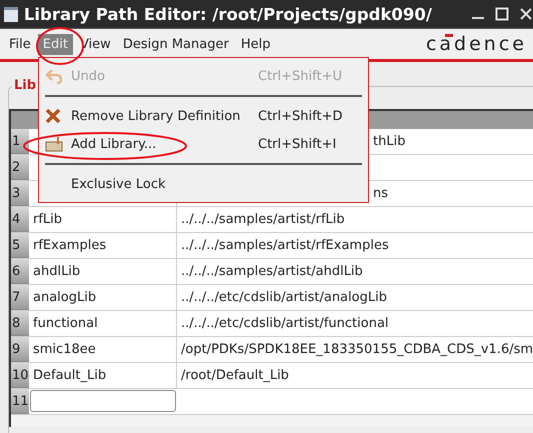 The width and height of the screenshot is (533, 433). What do you see at coordinates (357, 349) in the screenshot?
I see `table-cell: /opt/PDKs/SPDK18EE_183350155_CDBA_CDS_v1.6/sm` at bounding box center [357, 349].